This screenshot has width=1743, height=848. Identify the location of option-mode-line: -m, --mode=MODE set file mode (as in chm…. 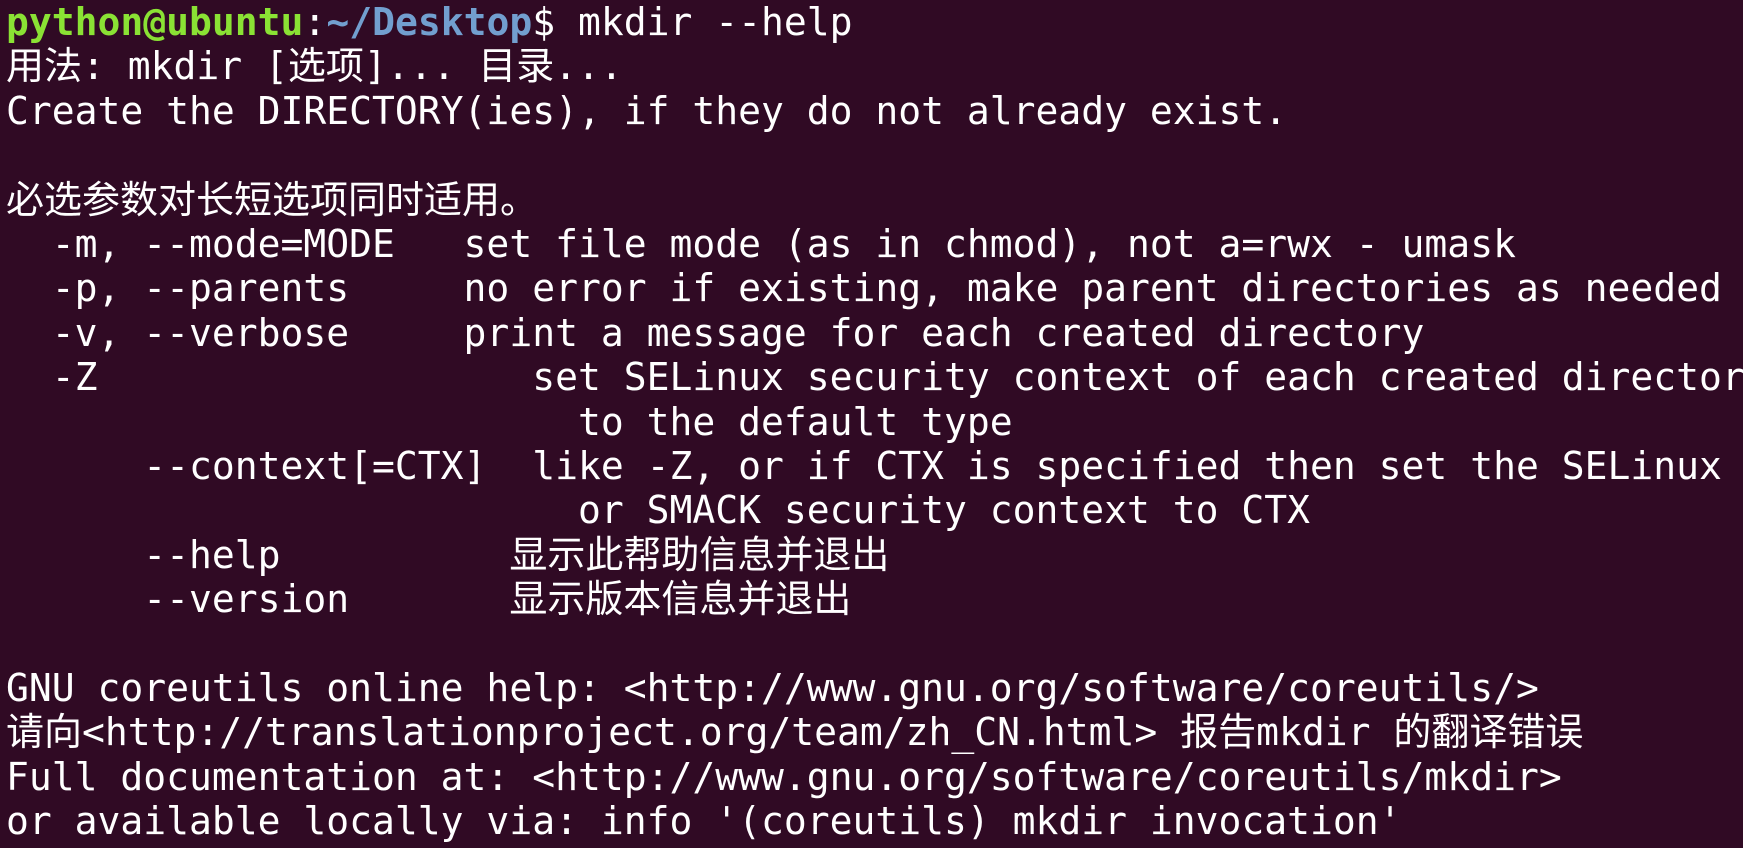
(761, 243).